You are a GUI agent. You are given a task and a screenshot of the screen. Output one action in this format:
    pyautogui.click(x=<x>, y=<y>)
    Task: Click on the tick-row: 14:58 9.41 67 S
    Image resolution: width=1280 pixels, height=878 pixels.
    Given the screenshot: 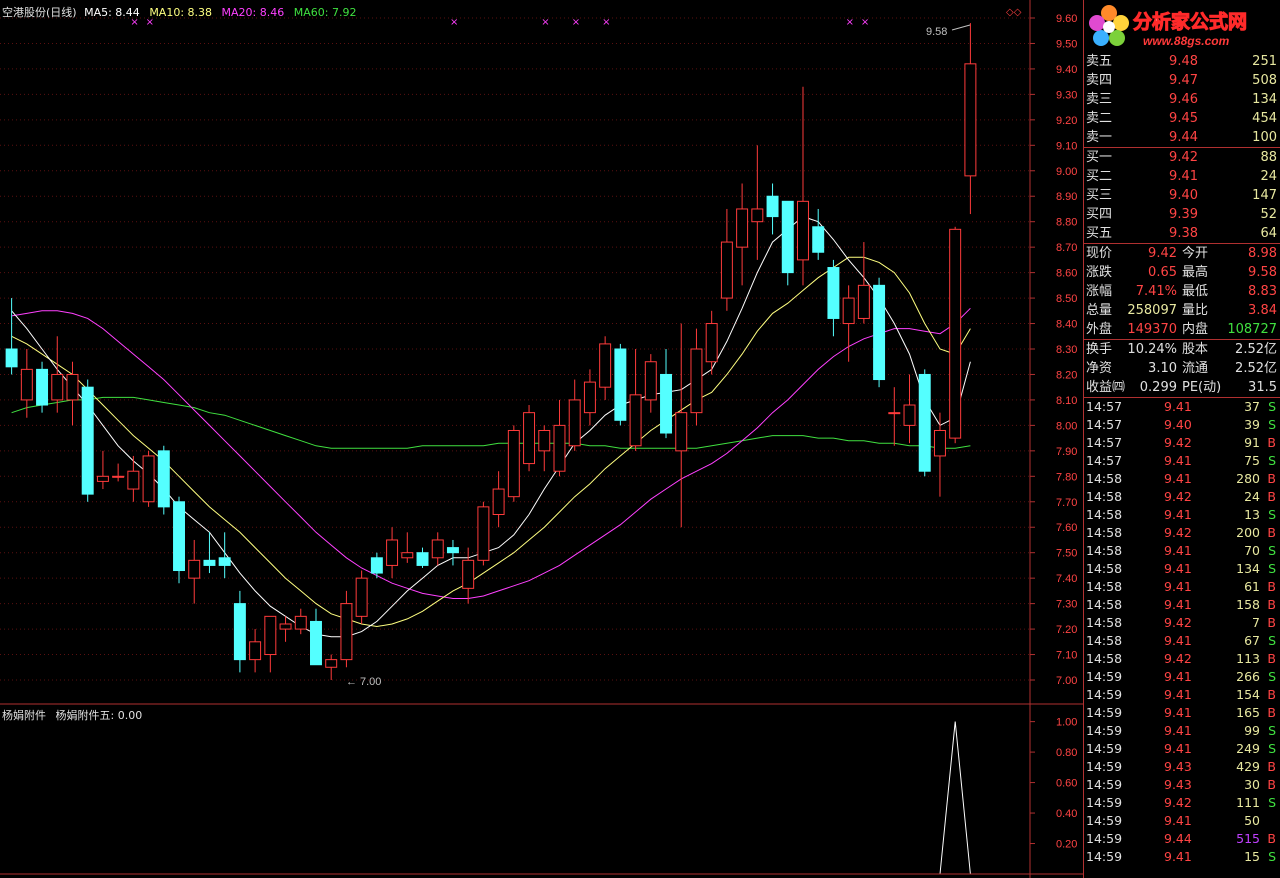 What is the action you would take?
    pyautogui.click(x=1182, y=641)
    